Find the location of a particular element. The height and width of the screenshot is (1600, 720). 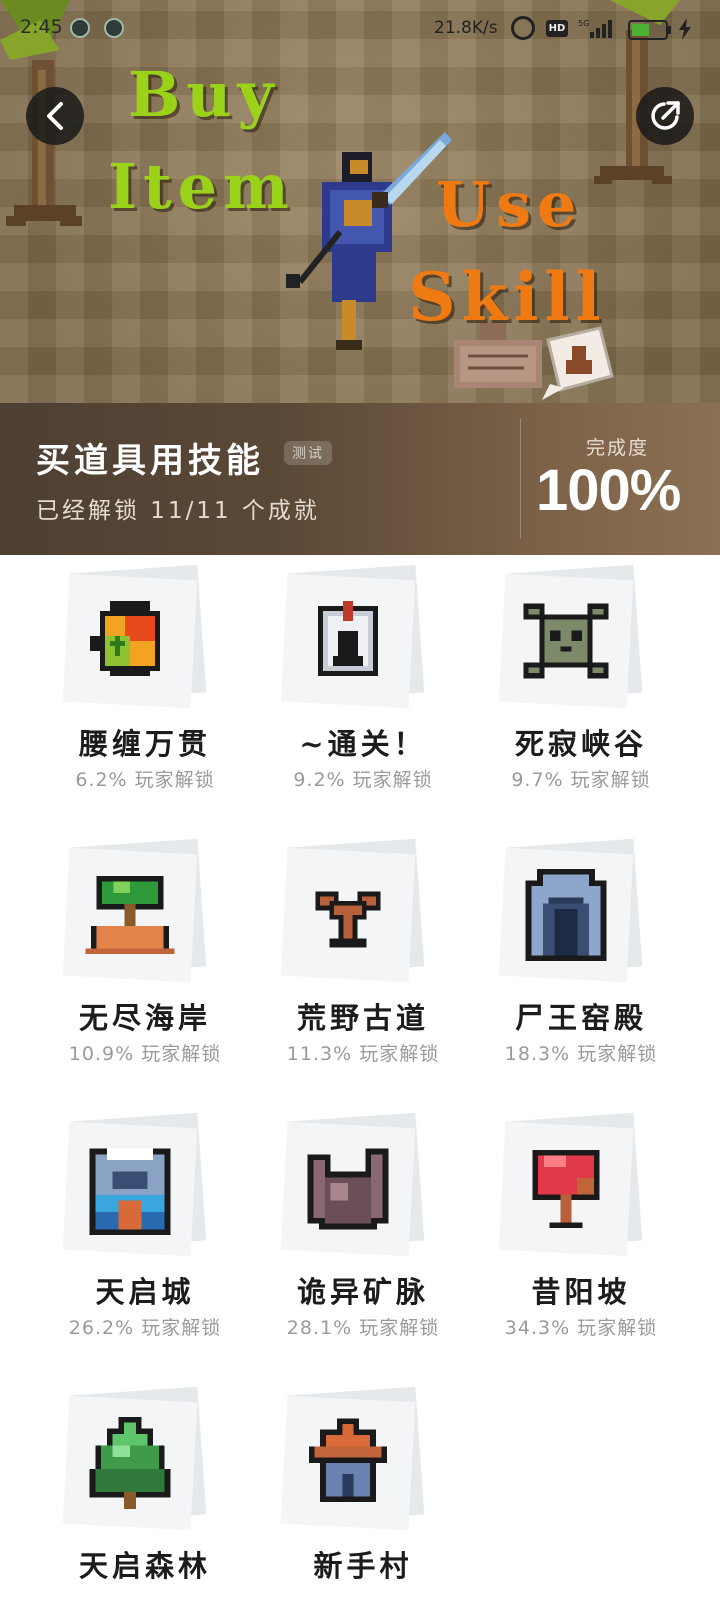

achievement-card: ~通关！ 9.2% 玩家解锁 is located at coordinates (380, 686).